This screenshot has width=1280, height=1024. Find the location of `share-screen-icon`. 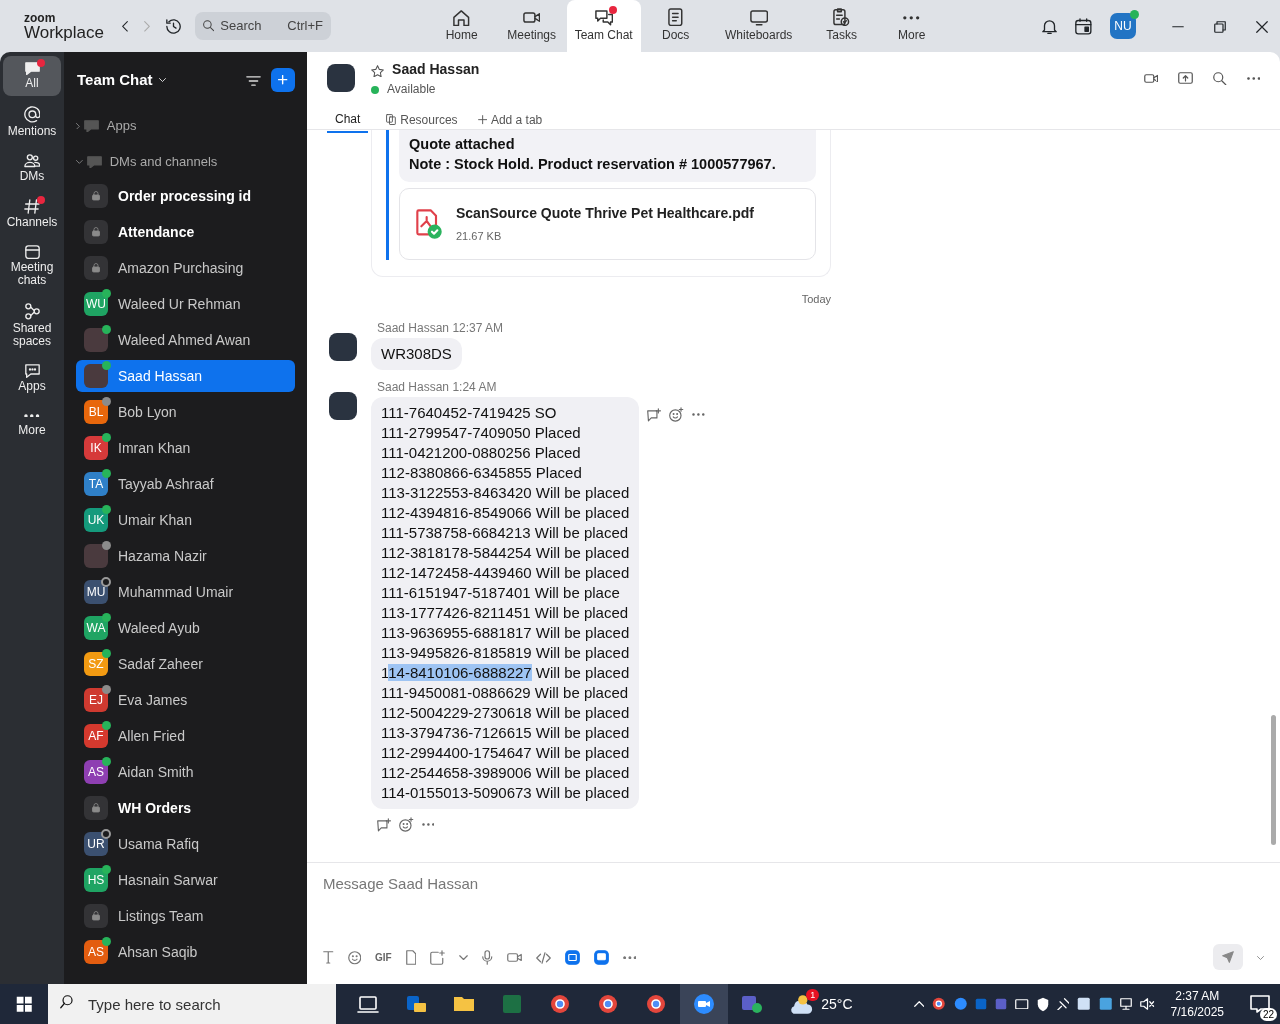

share-screen-icon is located at coordinates (1185, 78).